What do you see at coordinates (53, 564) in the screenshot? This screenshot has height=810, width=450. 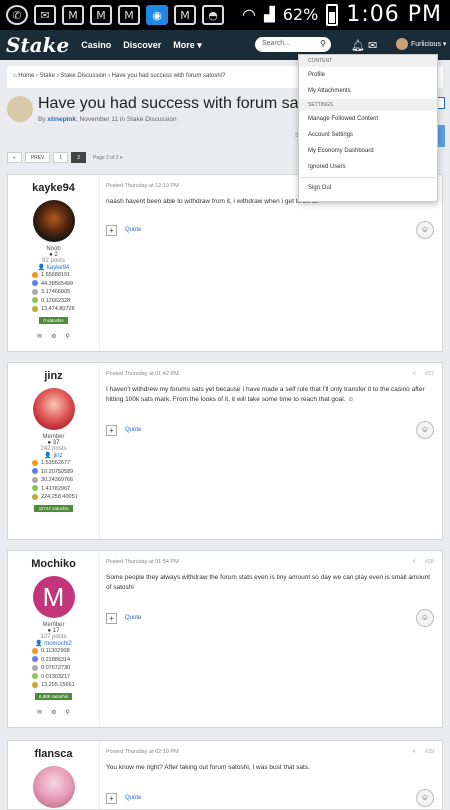 I see `post-author: Mochiko` at bounding box center [53, 564].